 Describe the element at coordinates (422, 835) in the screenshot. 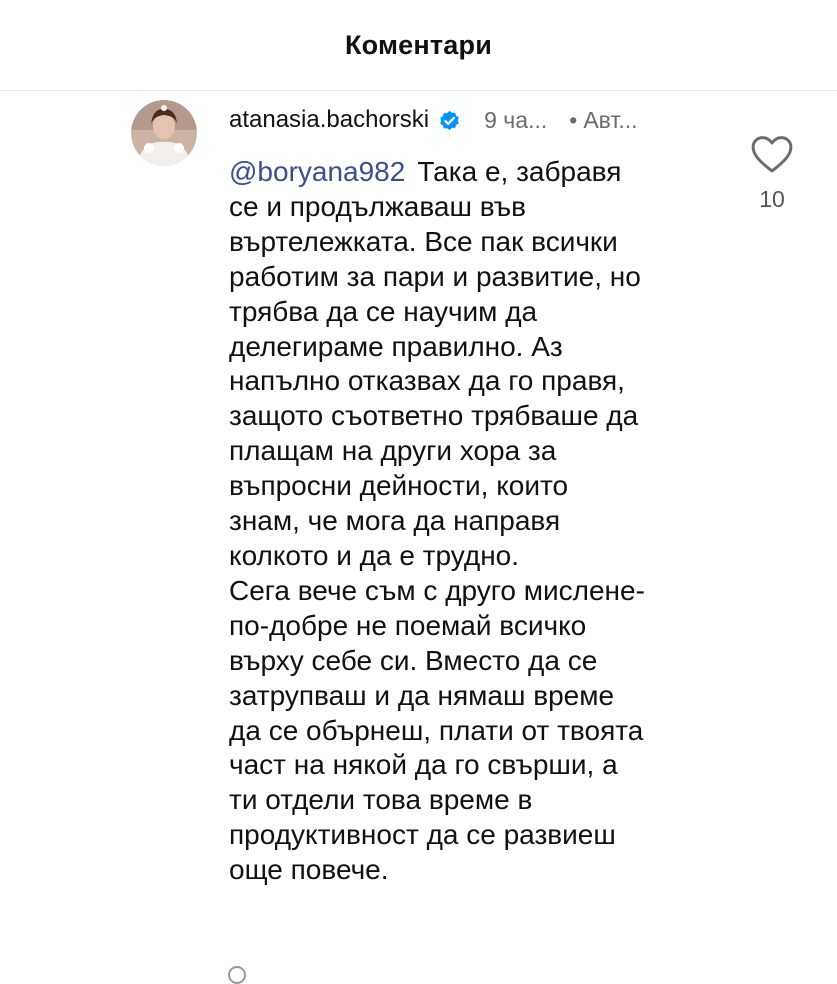

I see `comment-line: продуктивност да се развиеш` at that location.